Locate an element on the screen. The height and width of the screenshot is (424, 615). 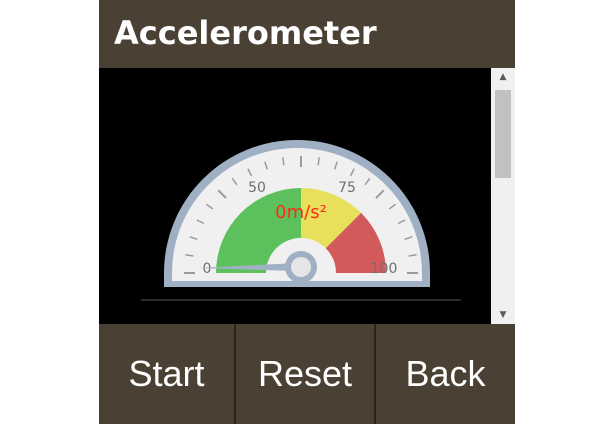
gauge-value-readout: 0m/s² is located at coordinates (301, 212).